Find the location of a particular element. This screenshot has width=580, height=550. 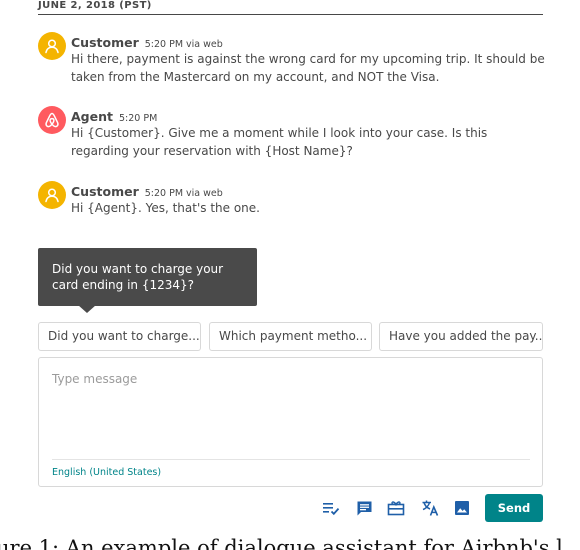

composer-divider is located at coordinates (291, 459).